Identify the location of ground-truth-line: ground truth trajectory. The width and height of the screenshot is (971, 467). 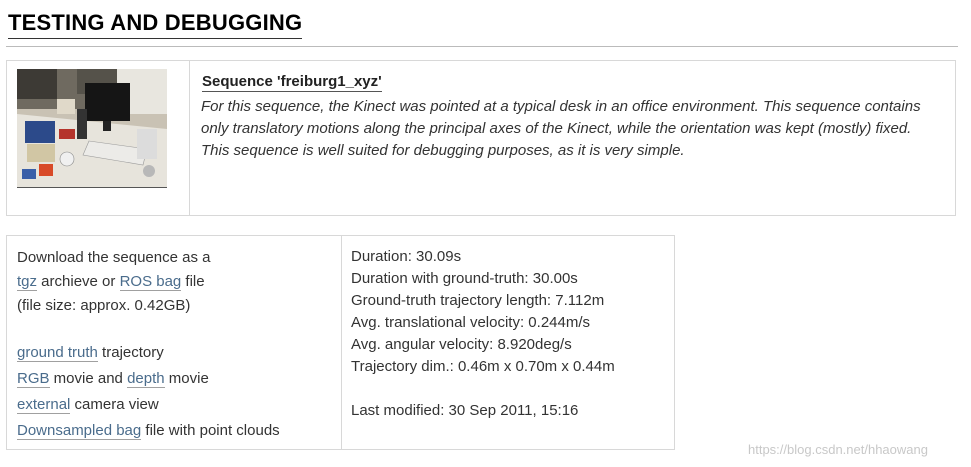
(148, 353).